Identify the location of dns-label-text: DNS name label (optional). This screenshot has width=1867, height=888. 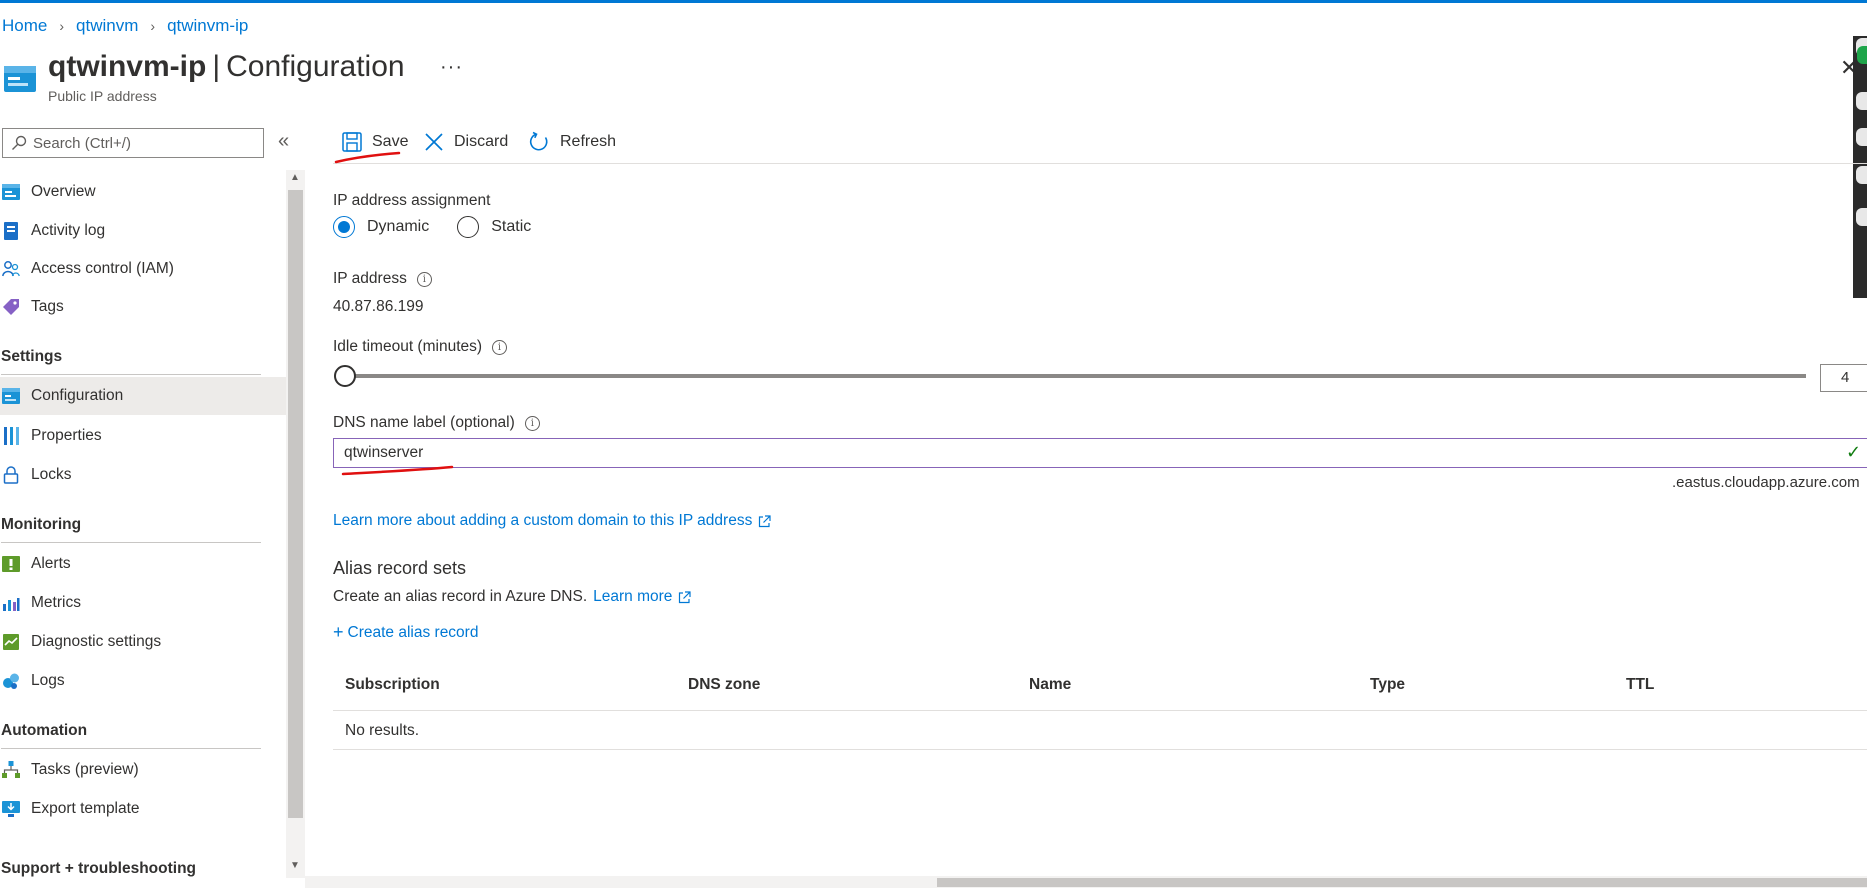
(424, 422).